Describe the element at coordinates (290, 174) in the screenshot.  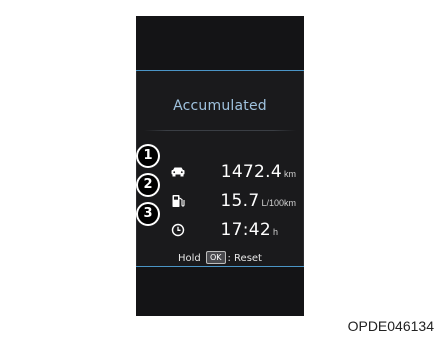
I see `distance-unit: km` at that location.